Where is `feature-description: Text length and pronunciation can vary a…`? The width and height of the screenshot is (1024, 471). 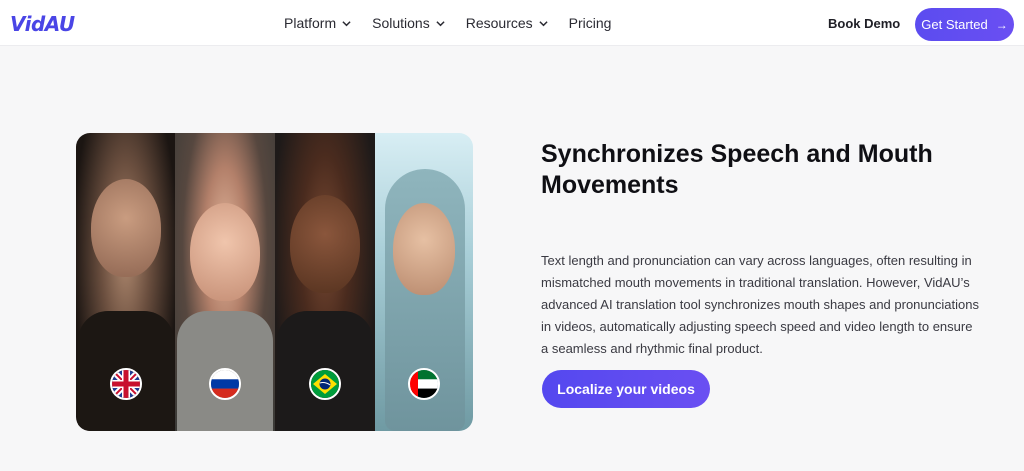 feature-description: Text length and pronunciation can vary a… is located at coordinates (760, 304).